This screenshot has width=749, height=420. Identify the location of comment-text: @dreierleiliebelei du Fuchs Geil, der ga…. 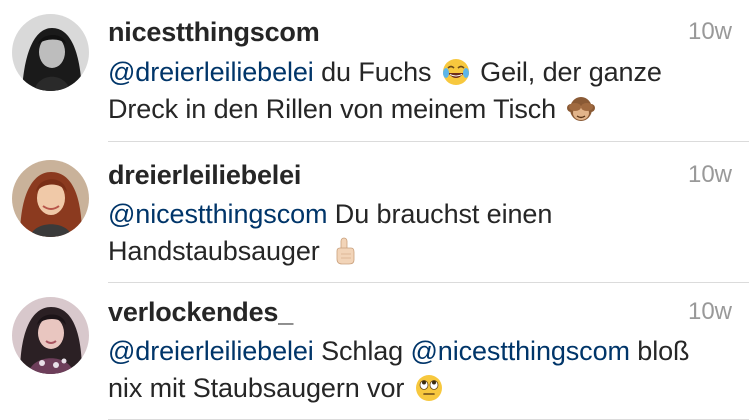
(415, 91).